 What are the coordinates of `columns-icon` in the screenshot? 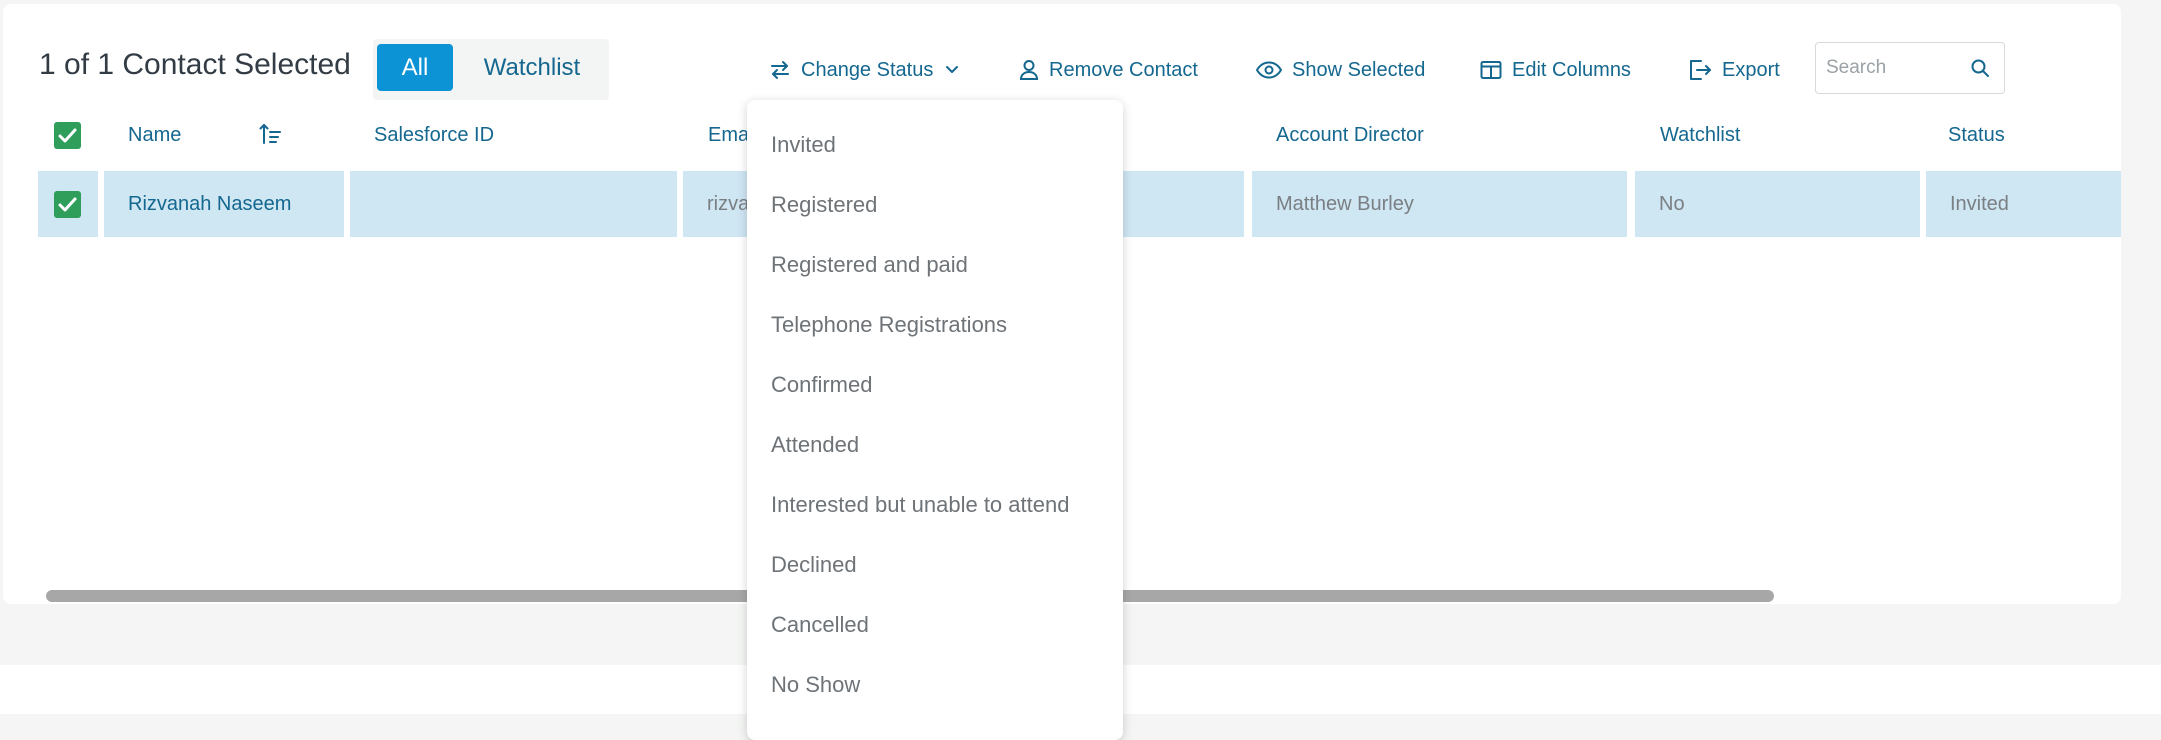 It's located at (1491, 70).